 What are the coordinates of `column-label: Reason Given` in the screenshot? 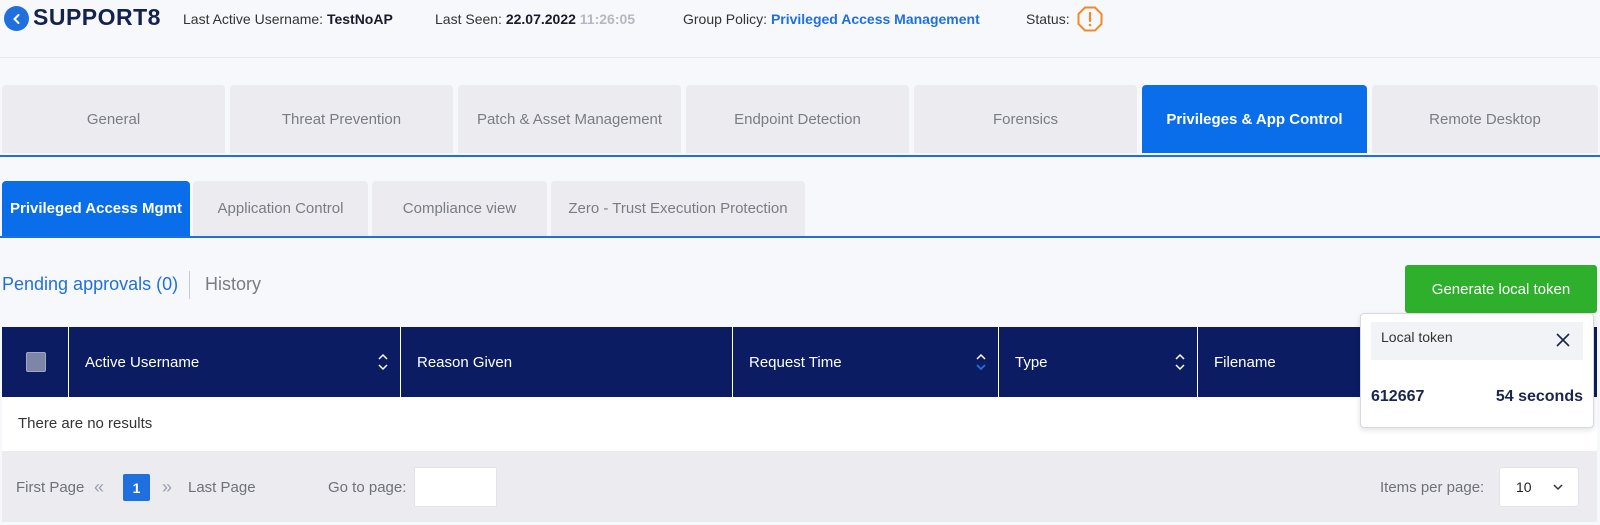 It's located at (465, 362).